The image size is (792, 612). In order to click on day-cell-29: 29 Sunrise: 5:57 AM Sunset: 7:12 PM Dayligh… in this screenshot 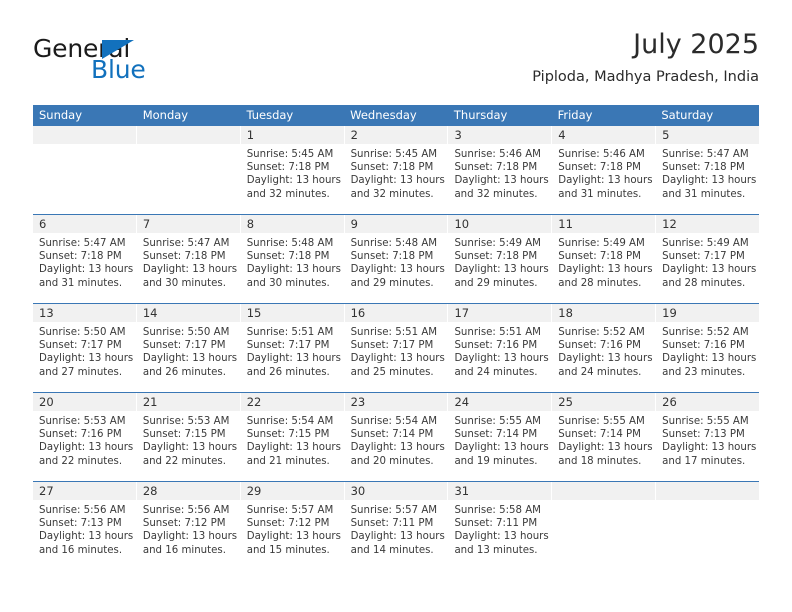, I will do `click(292, 526)`.